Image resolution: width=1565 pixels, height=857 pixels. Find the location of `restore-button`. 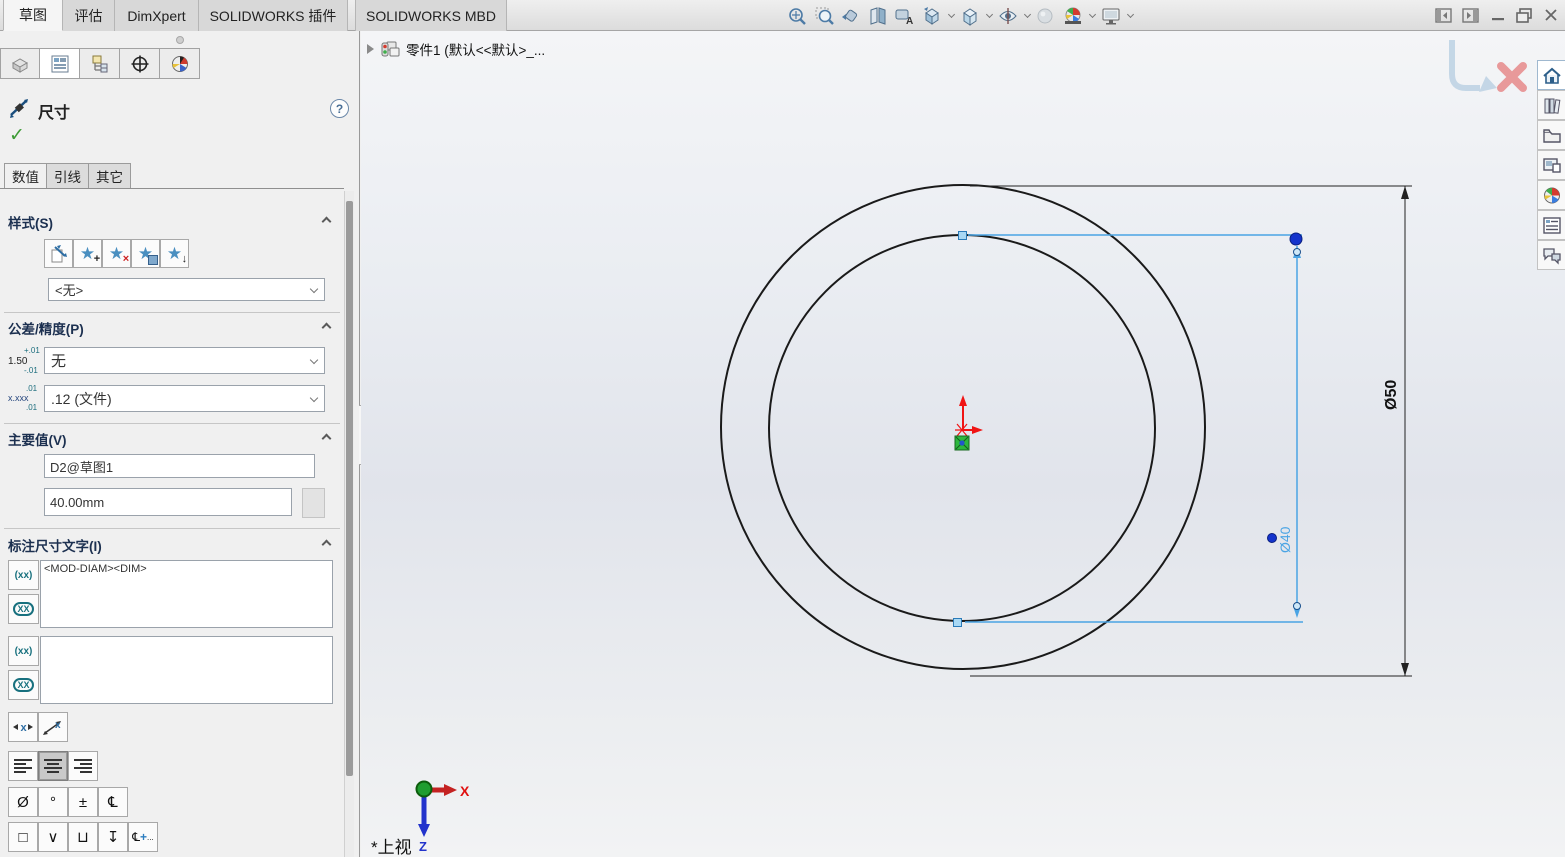

restore-button is located at coordinates (1524, 15).